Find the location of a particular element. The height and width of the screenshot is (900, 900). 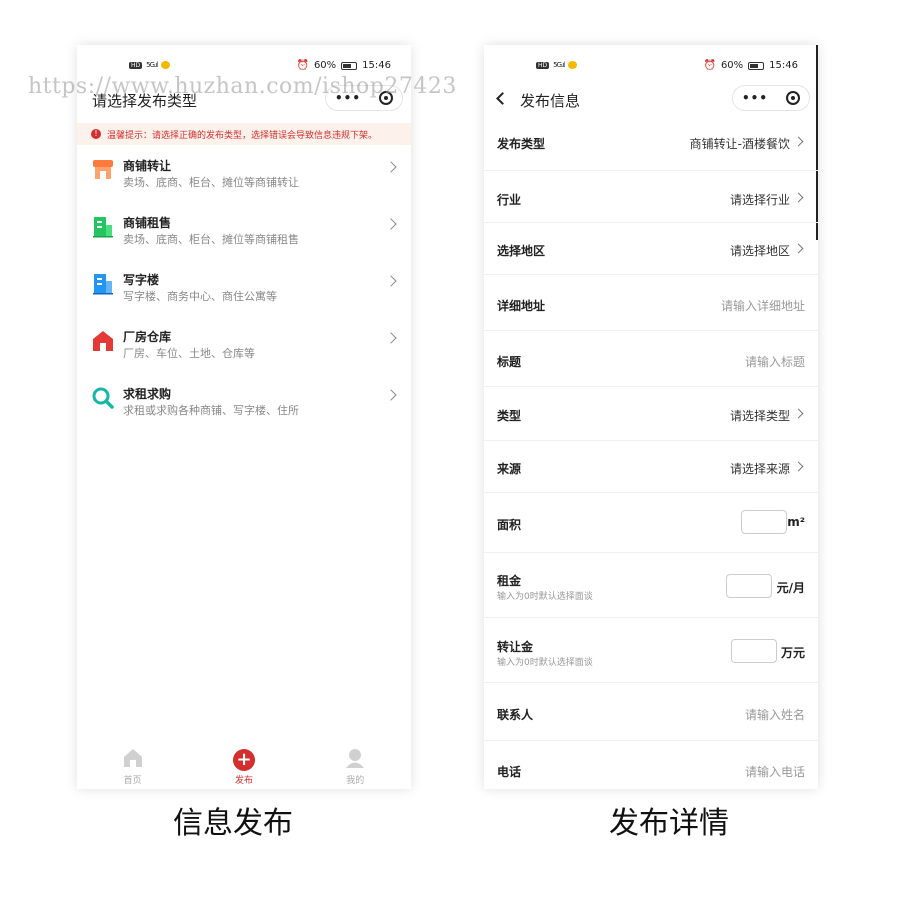

building-green-icon is located at coordinates (103, 227).